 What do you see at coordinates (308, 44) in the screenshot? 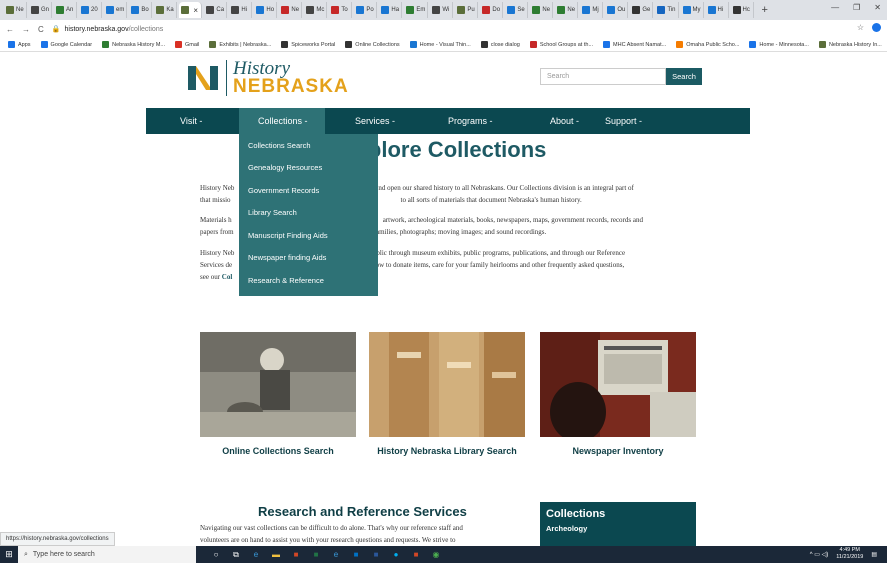
I see `bookmark-item: Spiceworks Portal` at bounding box center [308, 44].